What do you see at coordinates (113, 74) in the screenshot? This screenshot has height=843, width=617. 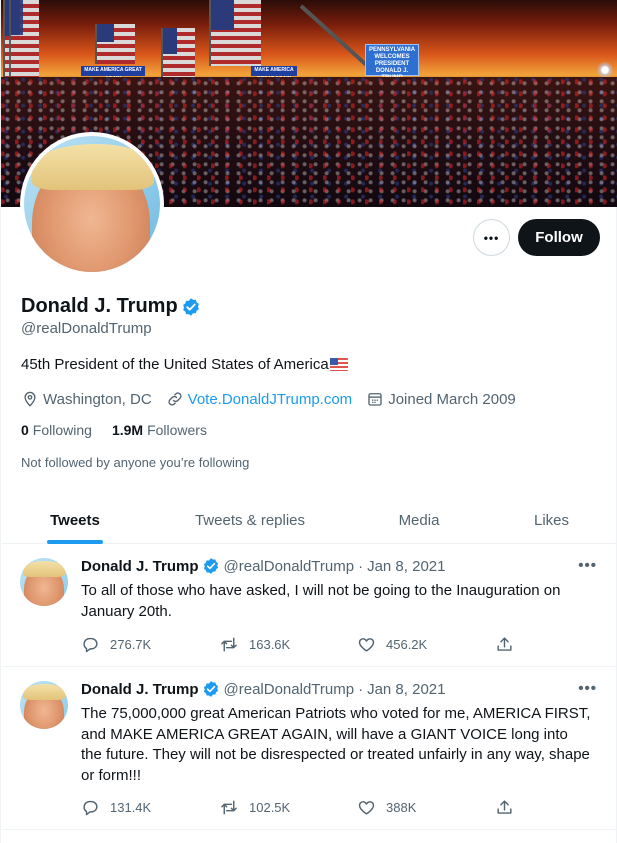 I see `banner-sign-left: MAKE AMERICA GREAT AGAIN` at bounding box center [113, 74].